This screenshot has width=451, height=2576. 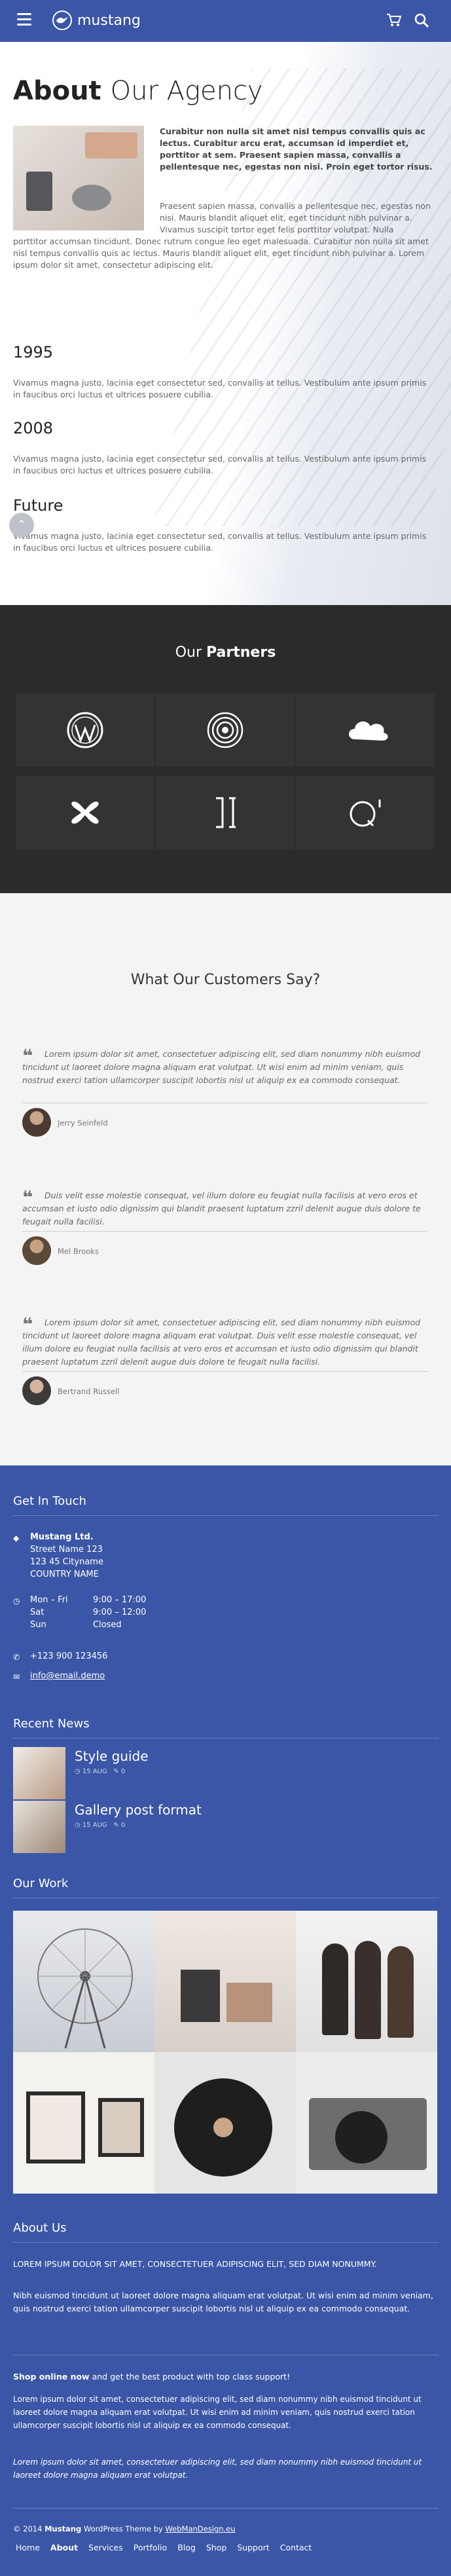 I want to click on footer-nav-portfolio: Portfolio, so click(x=150, y=2547).